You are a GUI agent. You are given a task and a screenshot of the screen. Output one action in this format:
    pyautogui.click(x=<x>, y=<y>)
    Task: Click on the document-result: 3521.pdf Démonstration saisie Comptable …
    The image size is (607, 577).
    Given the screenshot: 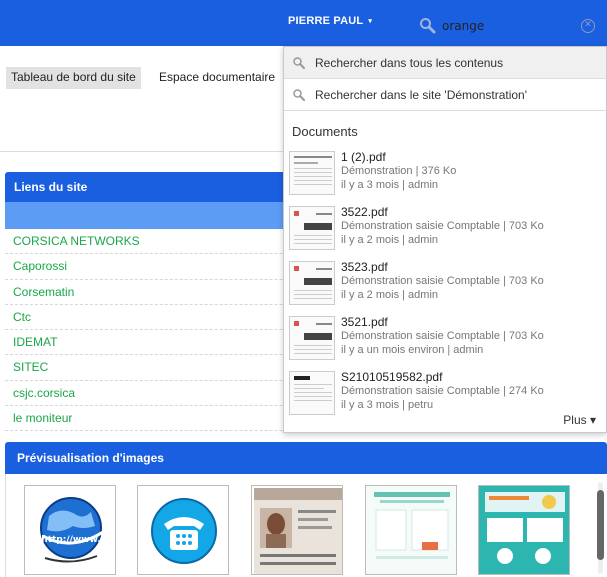 What is the action you would take?
    pyautogui.click(x=444, y=340)
    